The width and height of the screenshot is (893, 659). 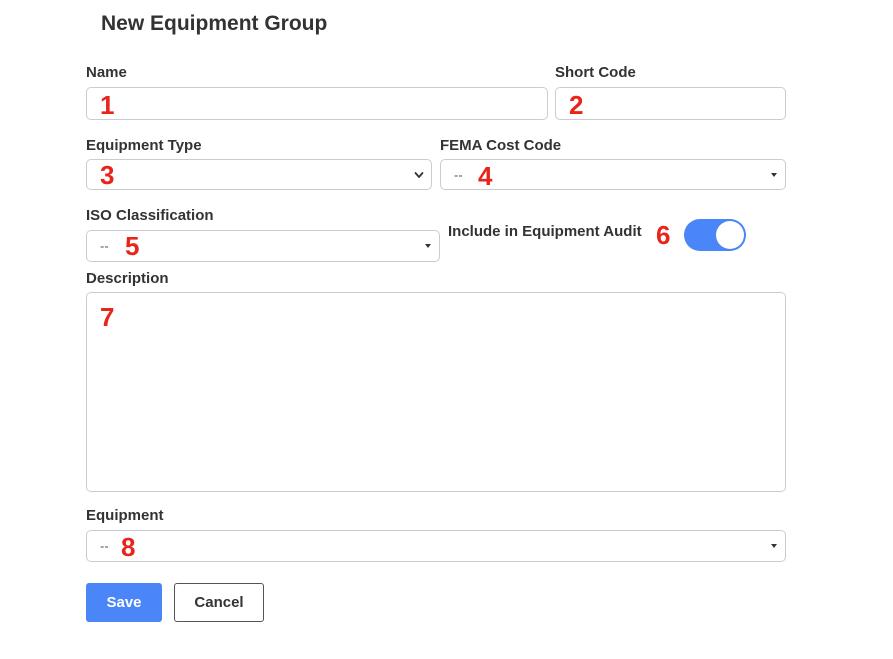 What do you see at coordinates (545, 231) in the screenshot?
I see `include-in-audit-label: Include in Equipment Audit` at bounding box center [545, 231].